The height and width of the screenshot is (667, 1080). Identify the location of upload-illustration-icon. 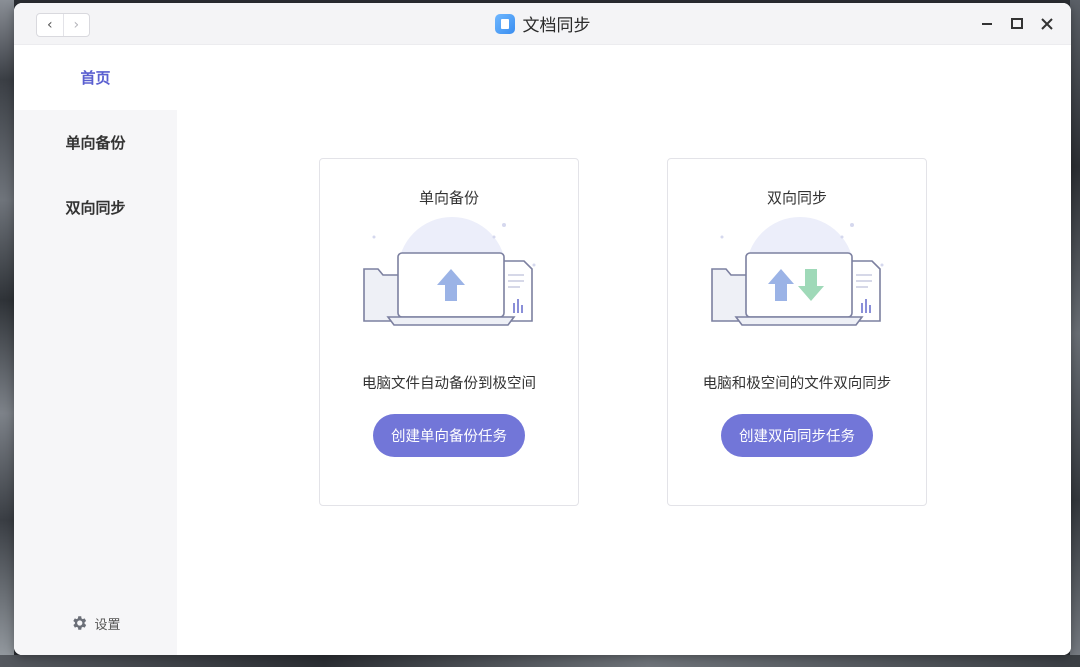
(449, 271).